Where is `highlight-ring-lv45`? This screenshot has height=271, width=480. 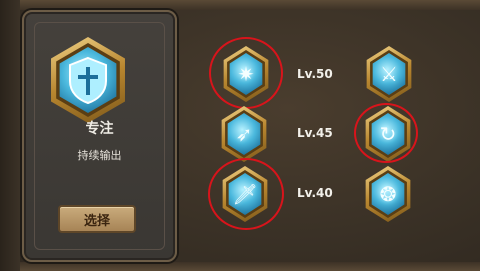
highlight-ring-lv45 is located at coordinates (386, 133).